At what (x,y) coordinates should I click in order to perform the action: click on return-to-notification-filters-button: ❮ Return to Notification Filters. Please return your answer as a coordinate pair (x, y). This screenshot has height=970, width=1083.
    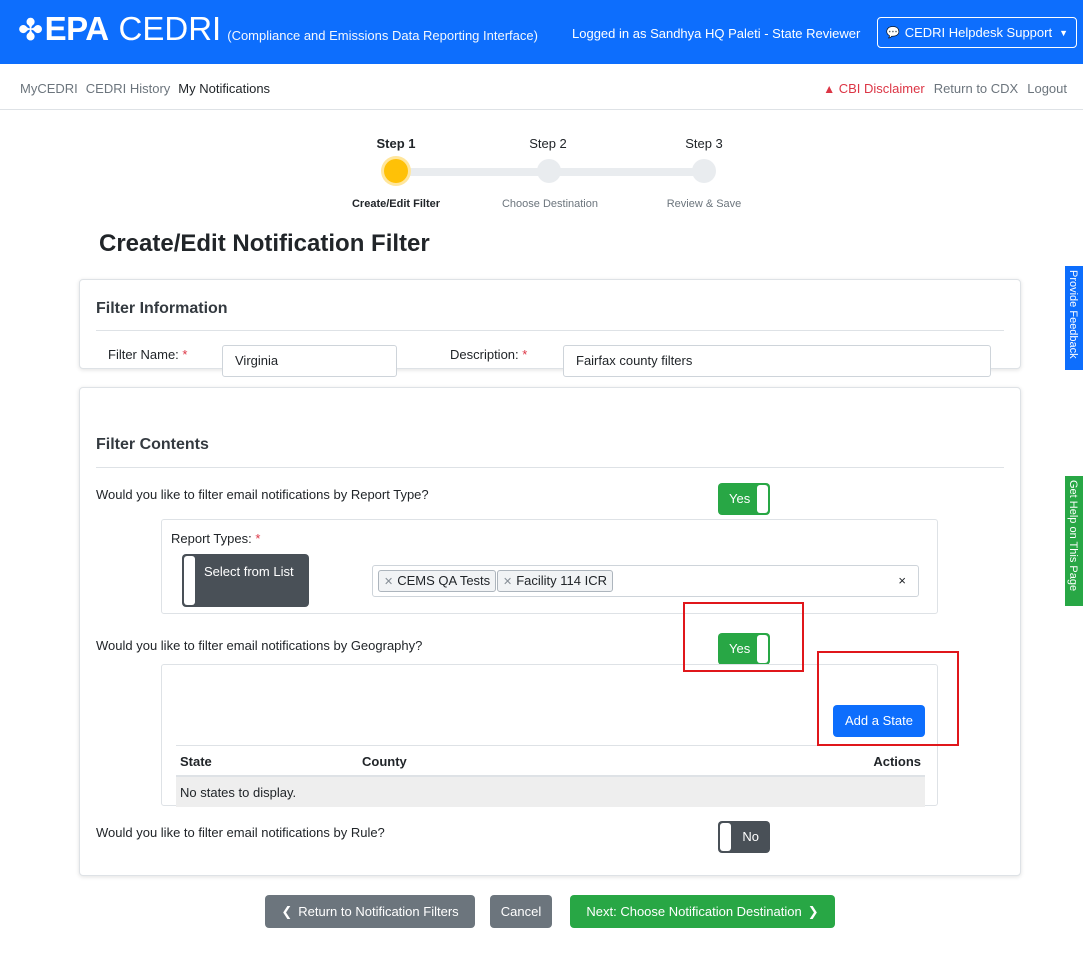
    Looking at the image, I should click on (370, 911).